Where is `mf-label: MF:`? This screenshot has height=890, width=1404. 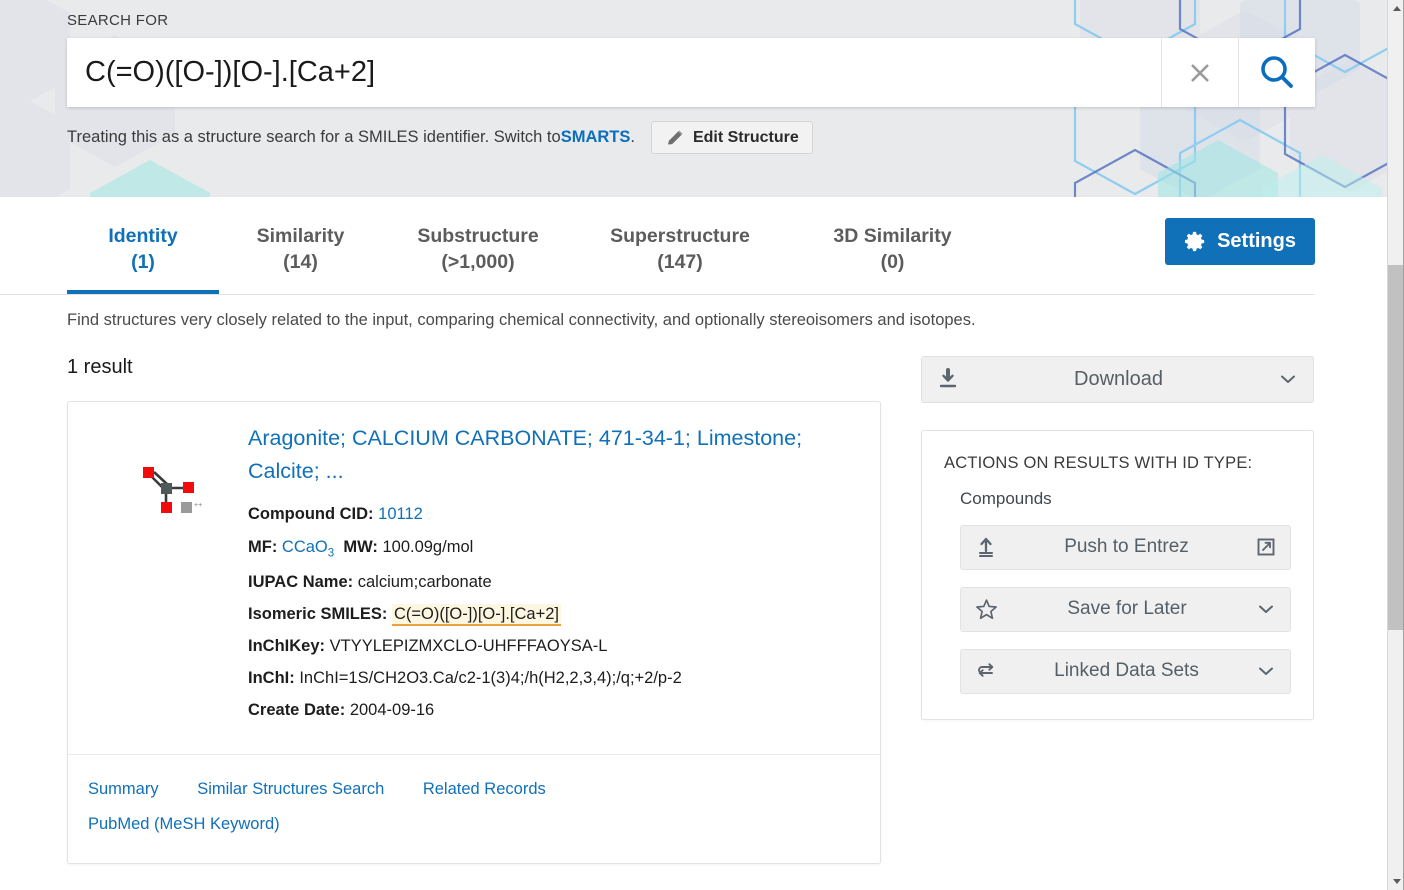 mf-label: MF: is located at coordinates (263, 546).